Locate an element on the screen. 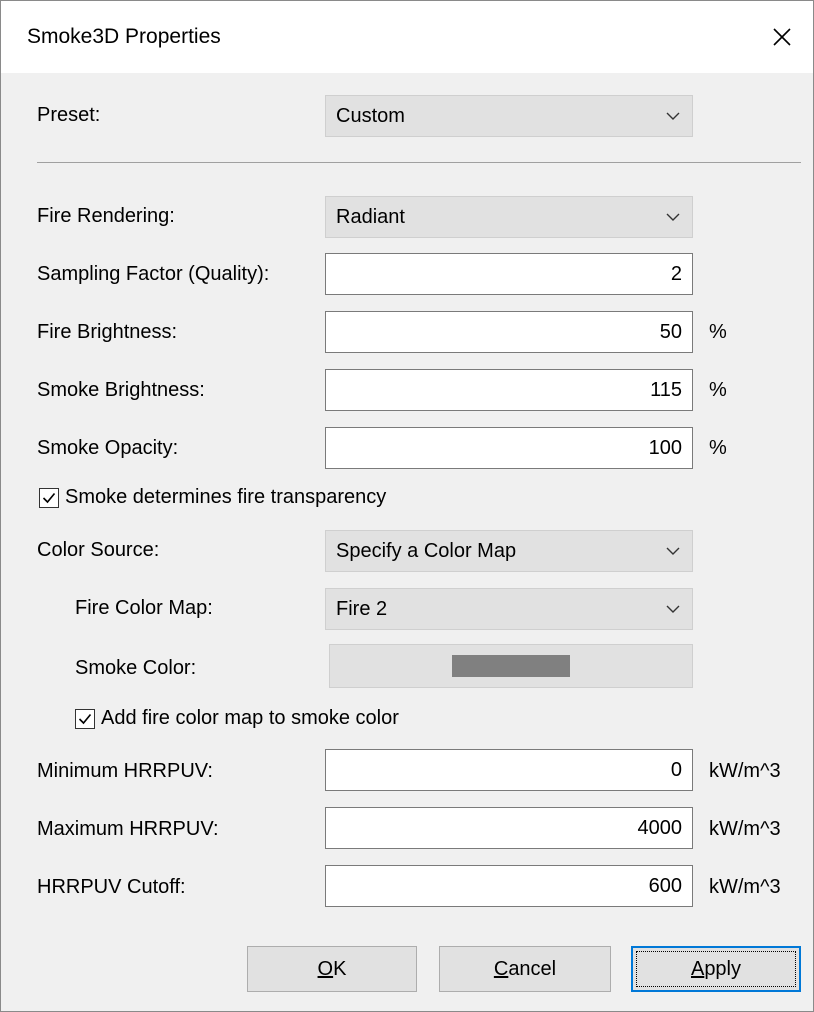 The width and height of the screenshot is (814, 1012). apply-button: Apply is located at coordinates (716, 969).